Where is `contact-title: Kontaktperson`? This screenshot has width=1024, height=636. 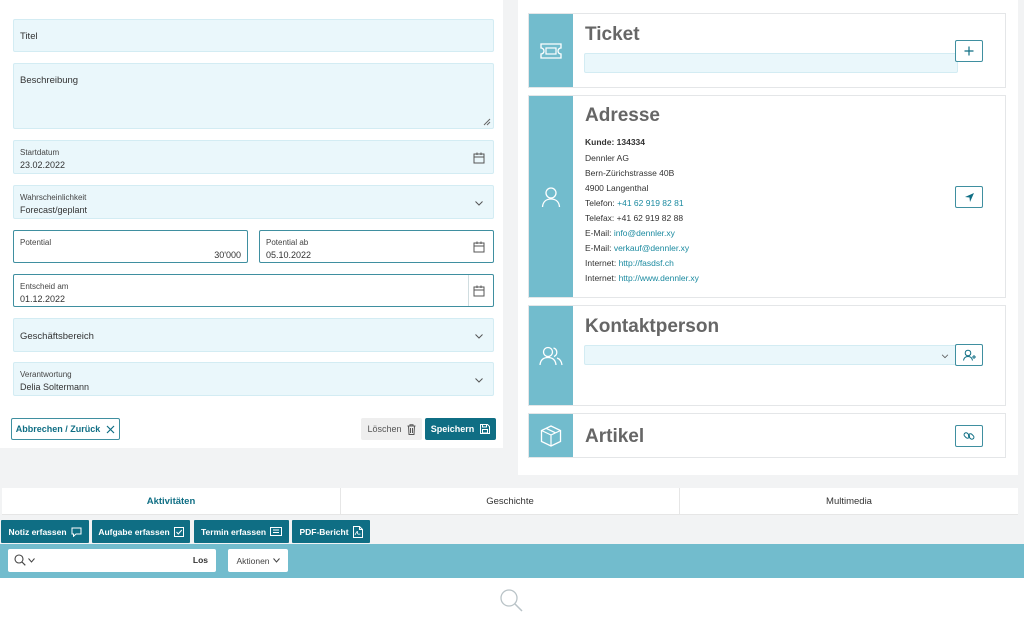 contact-title: Kontaktperson is located at coordinates (652, 326).